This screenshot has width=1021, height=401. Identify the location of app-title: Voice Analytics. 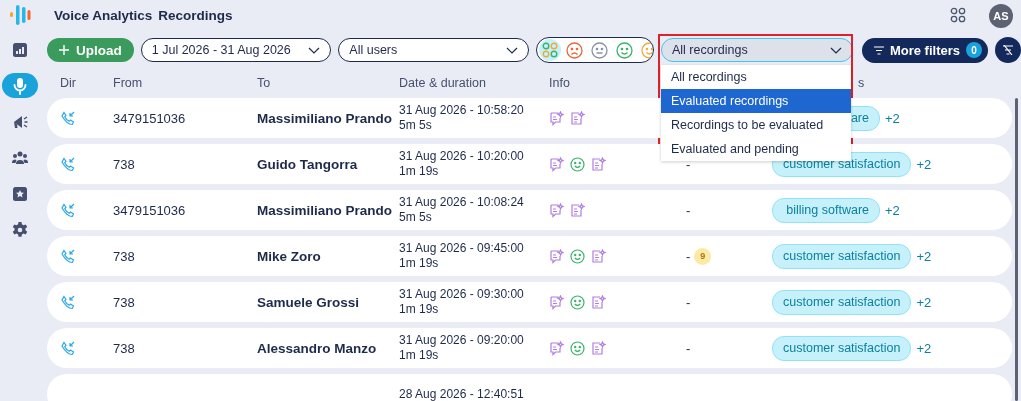
(103, 15).